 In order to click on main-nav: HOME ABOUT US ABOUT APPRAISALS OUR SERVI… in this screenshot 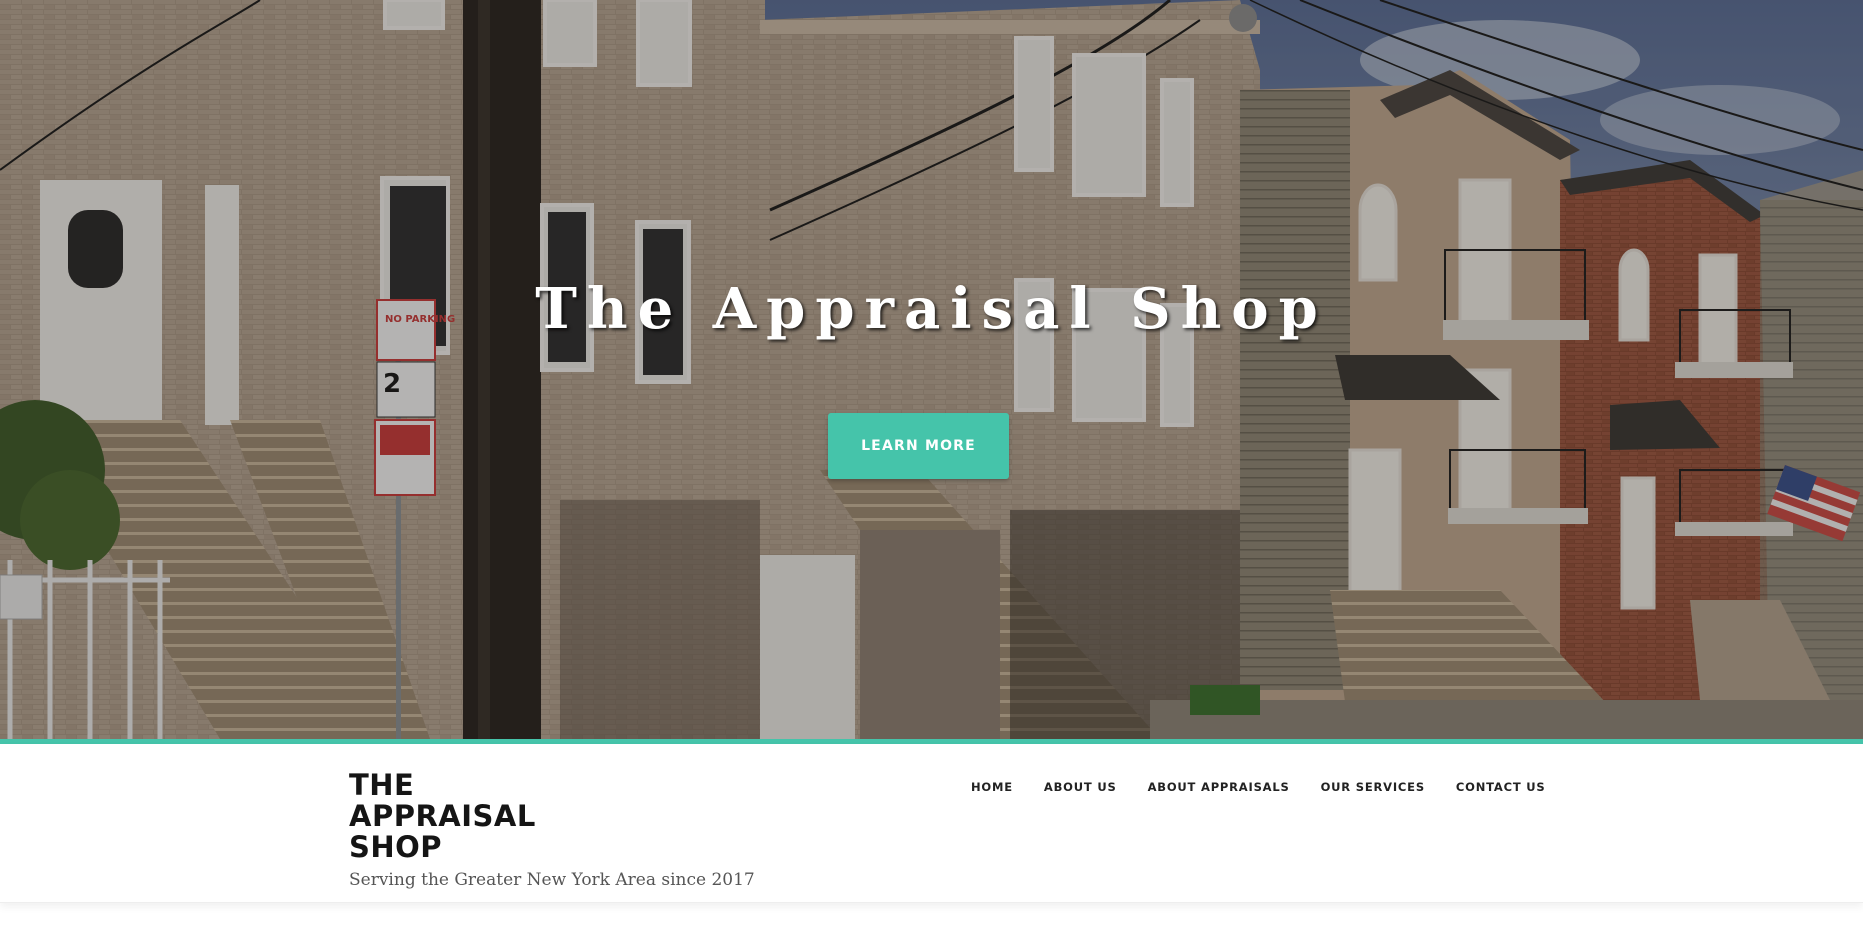, I will do `click(1258, 787)`.